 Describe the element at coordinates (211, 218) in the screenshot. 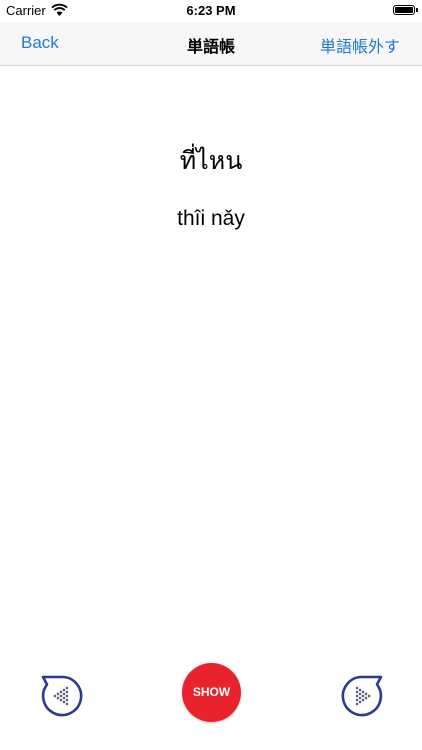

I see `flashcard-romanization: thîi nǎy` at that location.